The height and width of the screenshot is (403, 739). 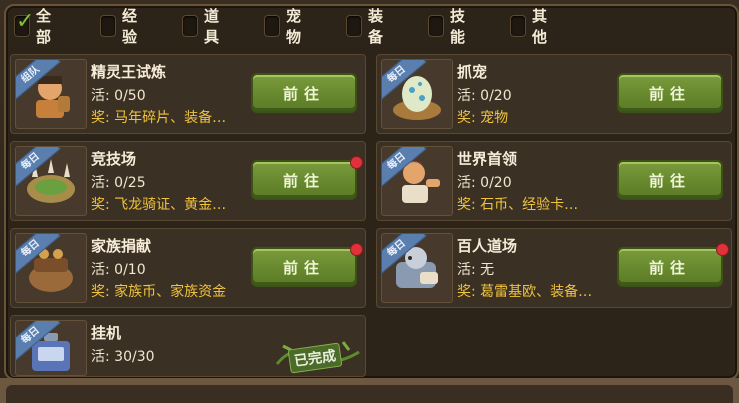 What do you see at coordinates (188, 94) in the screenshot?
I see `quest-card: 组队 精灵王试炼 活: 0/50 奖: 马年碎片、装备… 前往` at bounding box center [188, 94].